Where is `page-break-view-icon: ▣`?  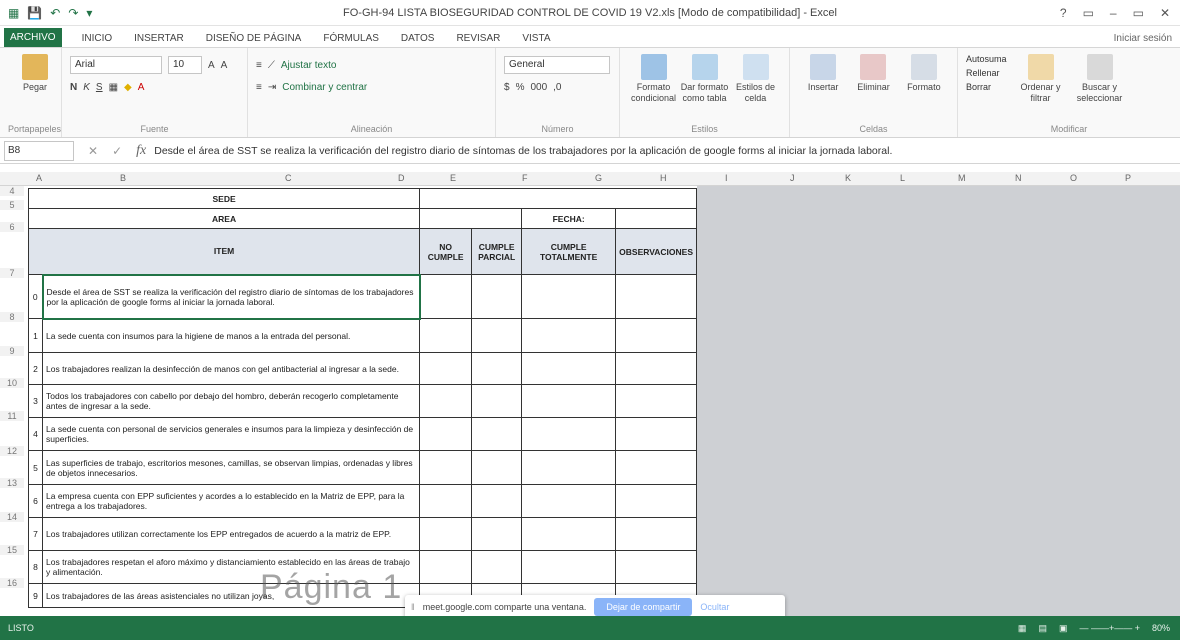
page-break-view-icon: ▣ is located at coordinates (1063, 628).